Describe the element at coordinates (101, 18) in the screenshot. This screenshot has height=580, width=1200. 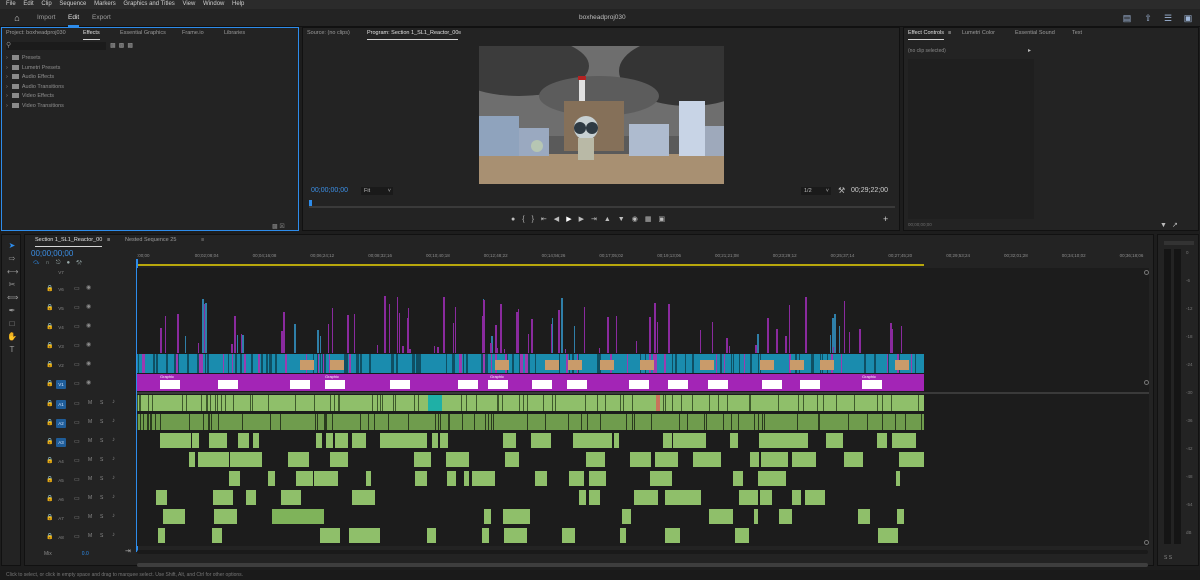
I see `tab-export: Export` at that location.